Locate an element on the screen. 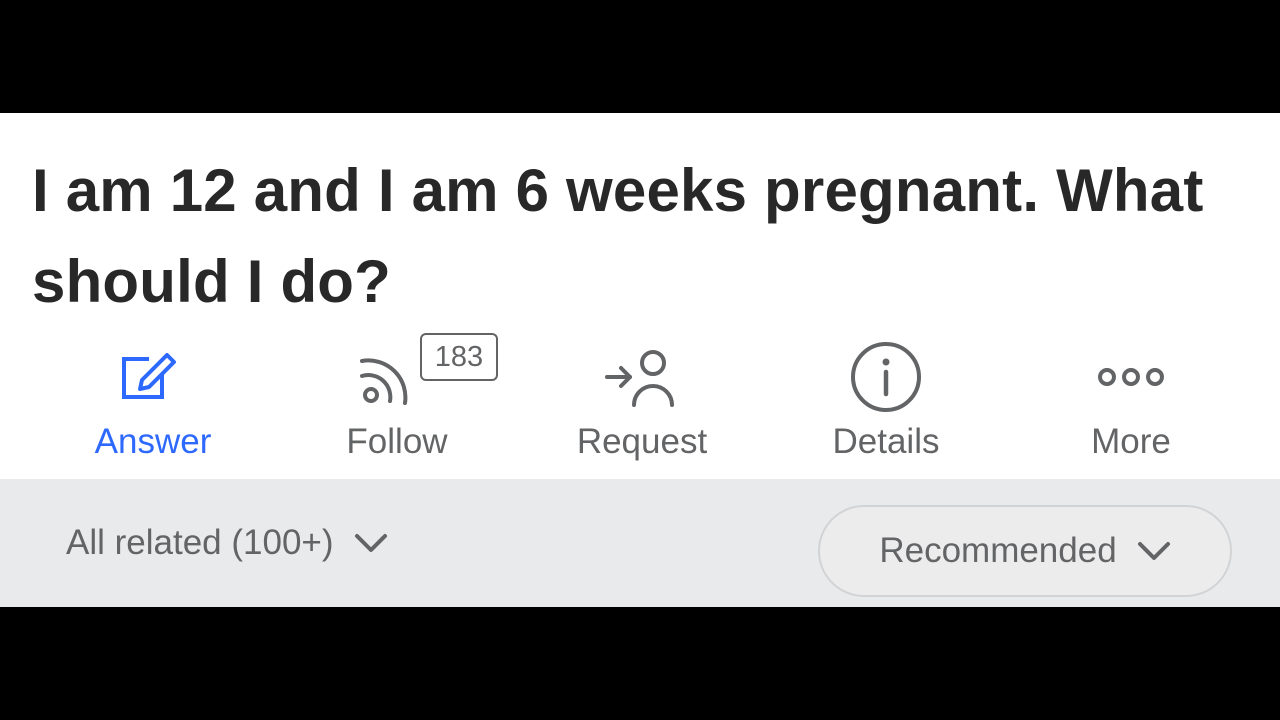 The height and width of the screenshot is (720, 1280). info-icon is located at coordinates (886, 377).